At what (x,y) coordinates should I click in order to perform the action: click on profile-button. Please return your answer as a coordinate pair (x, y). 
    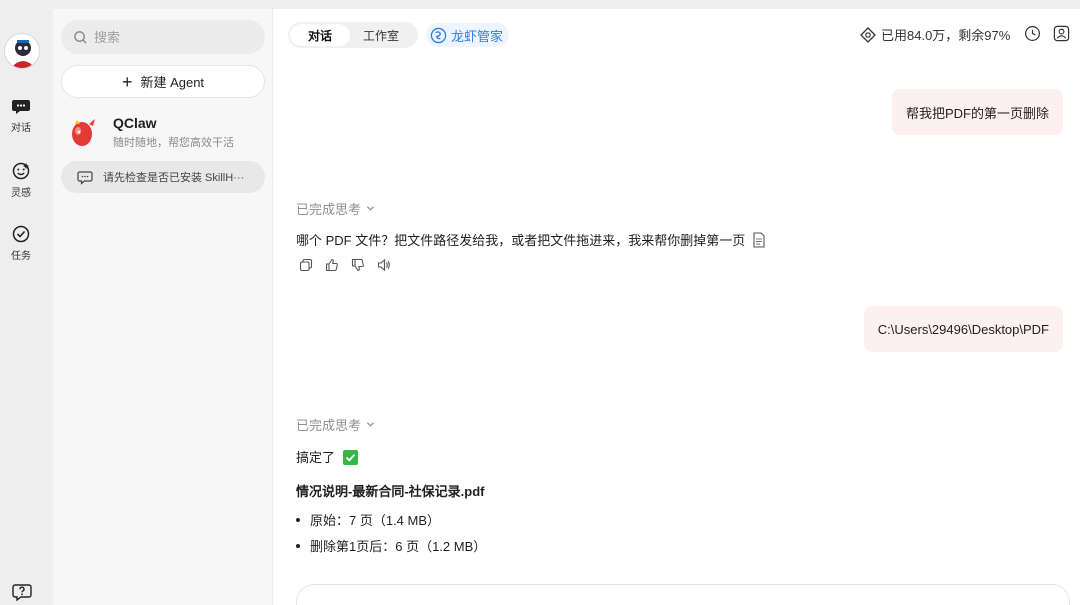
    Looking at the image, I should click on (1061, 35).